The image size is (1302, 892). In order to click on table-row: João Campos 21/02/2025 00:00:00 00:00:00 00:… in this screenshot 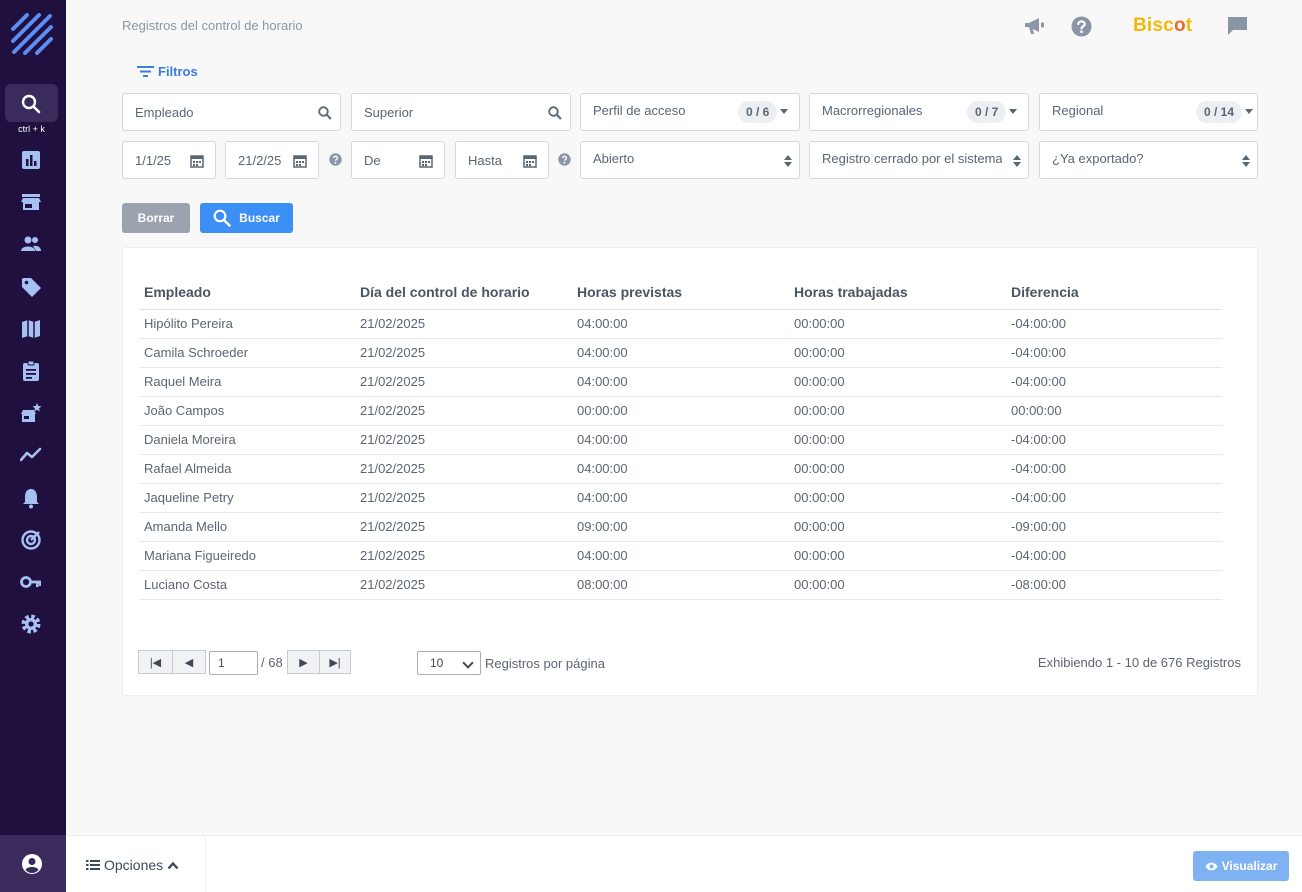, I will do `click(680, 411)`.